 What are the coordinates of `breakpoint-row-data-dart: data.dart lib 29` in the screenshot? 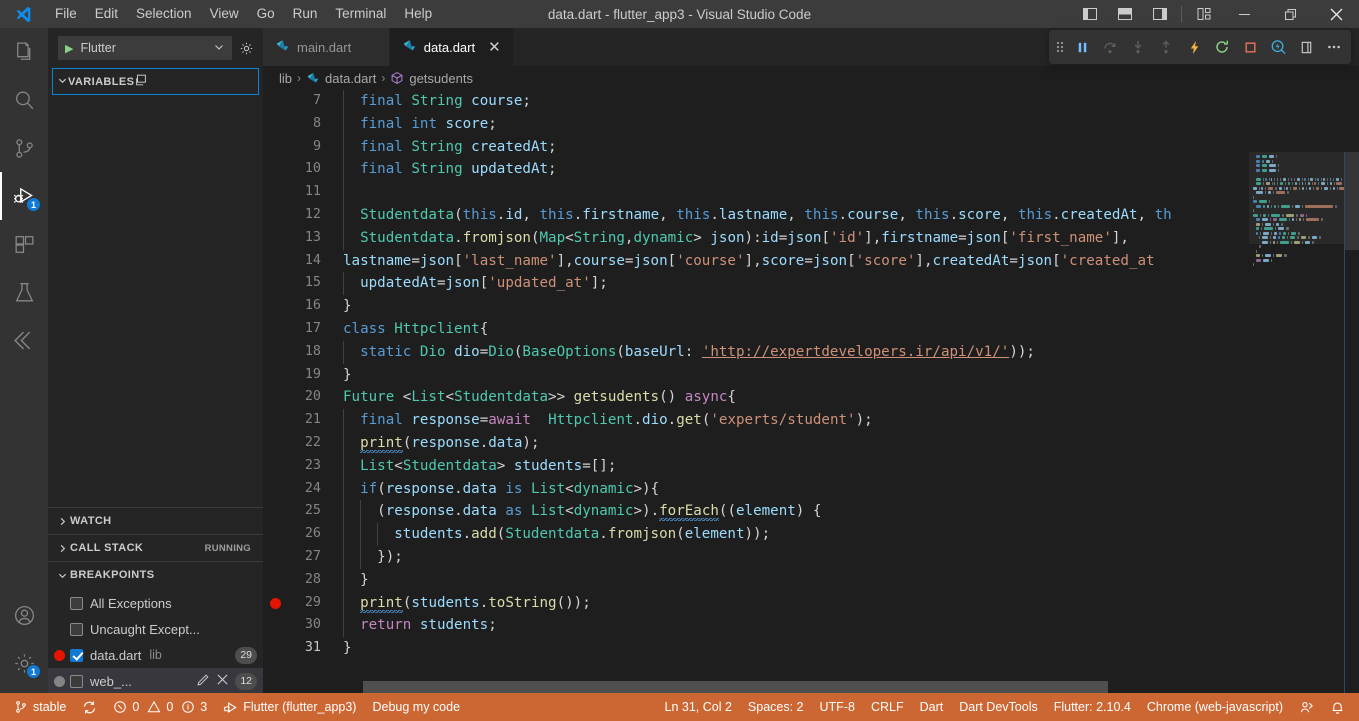 It's located at (155, 655).